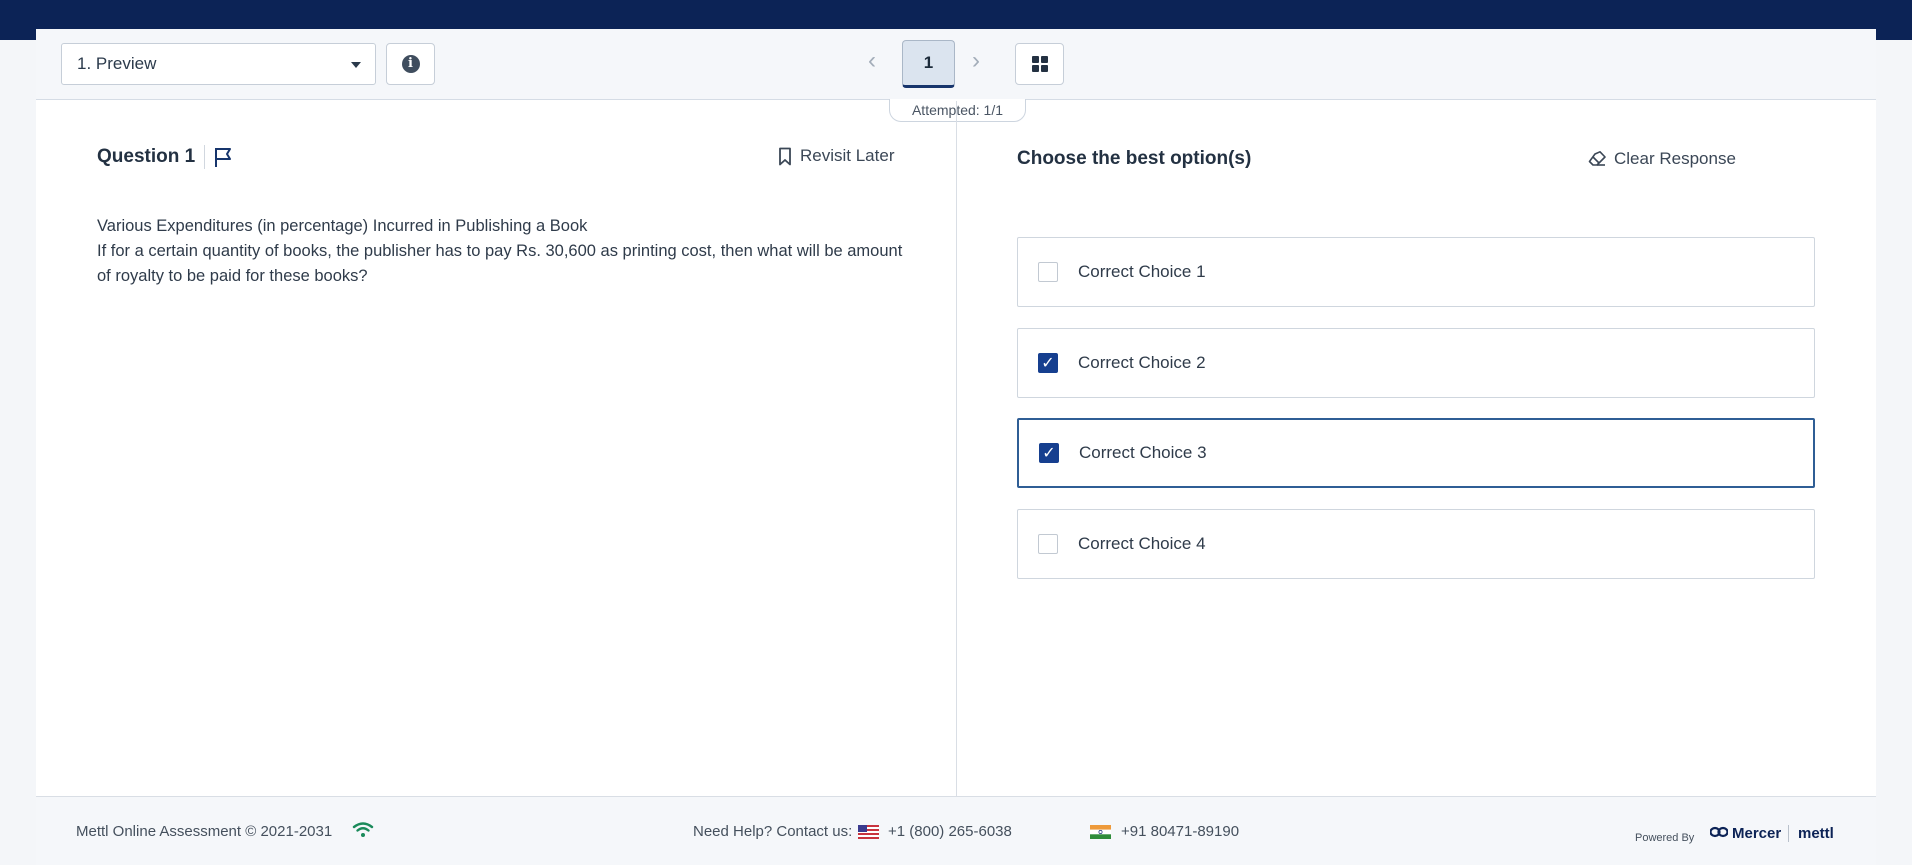 The height and width of the screenshot is (865, 1912). I want to click on question-grid-button, so click(1039, 64).